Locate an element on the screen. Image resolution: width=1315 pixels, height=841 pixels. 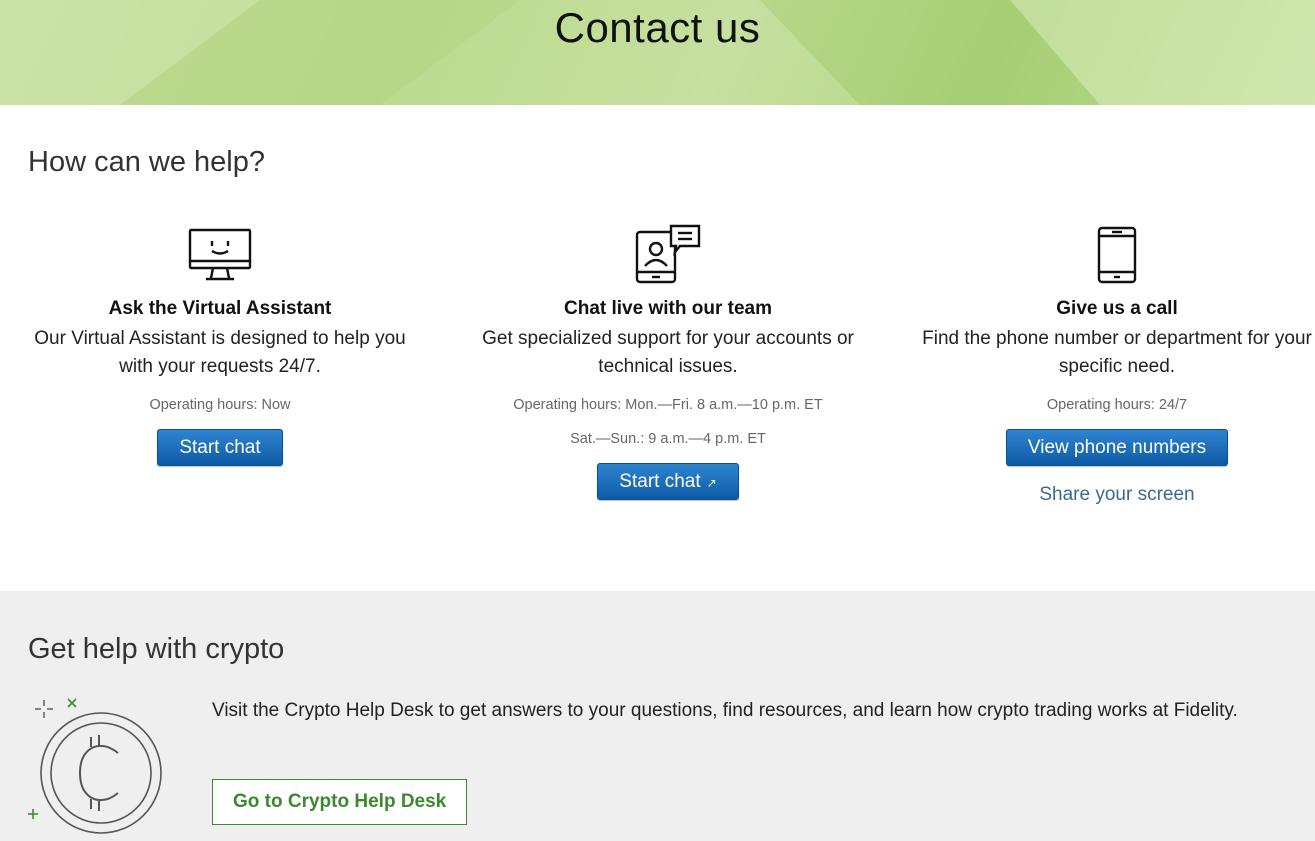
operating-hours: Operating hours: 24/7 is located at coordinates (1117, 405).